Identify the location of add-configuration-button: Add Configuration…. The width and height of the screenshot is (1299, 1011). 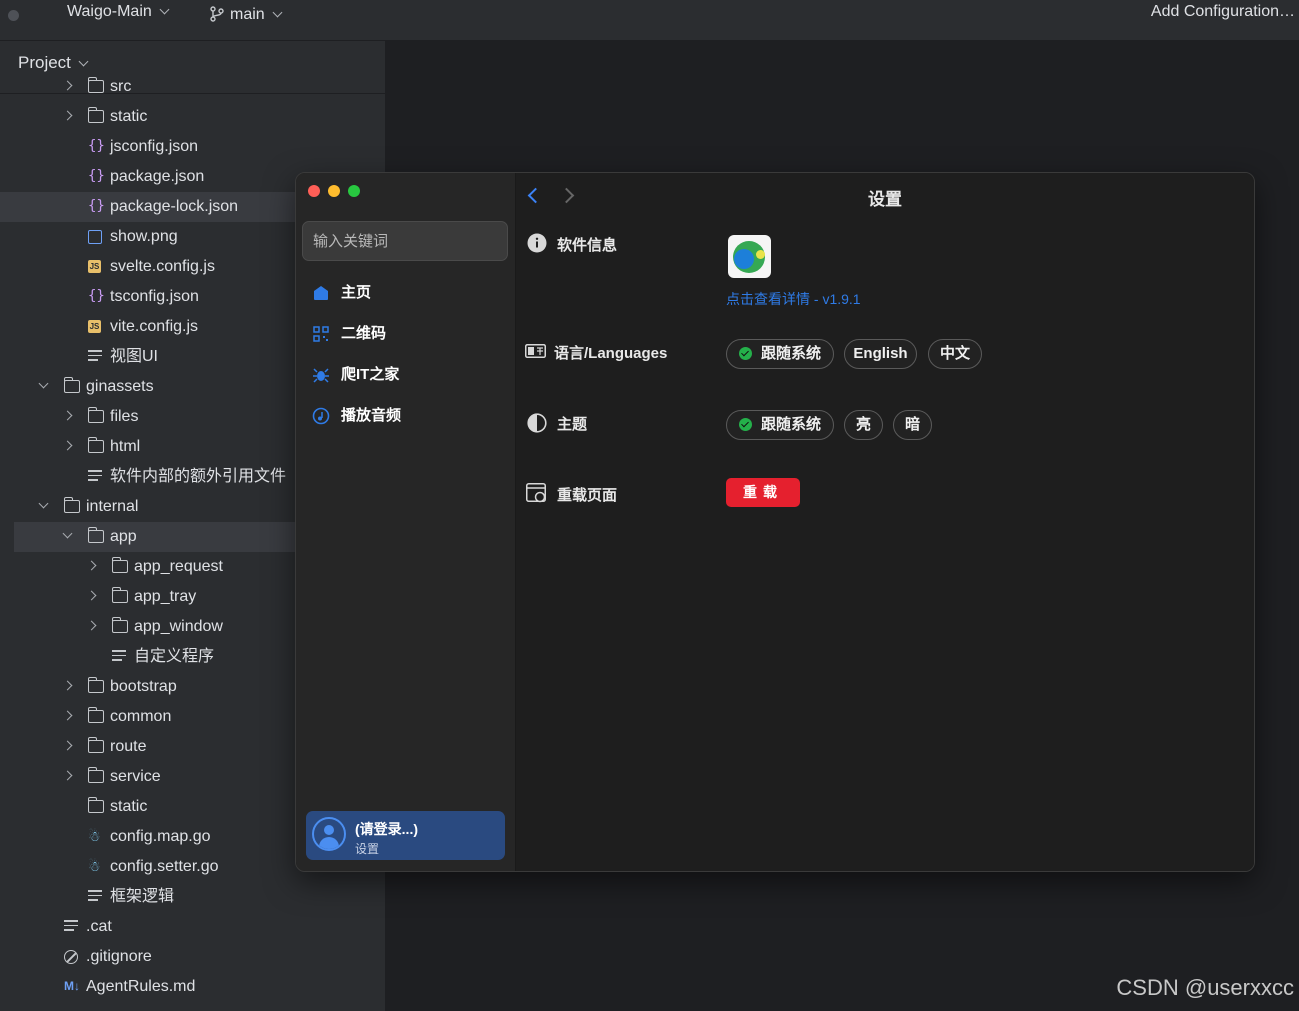
(1223, 12).